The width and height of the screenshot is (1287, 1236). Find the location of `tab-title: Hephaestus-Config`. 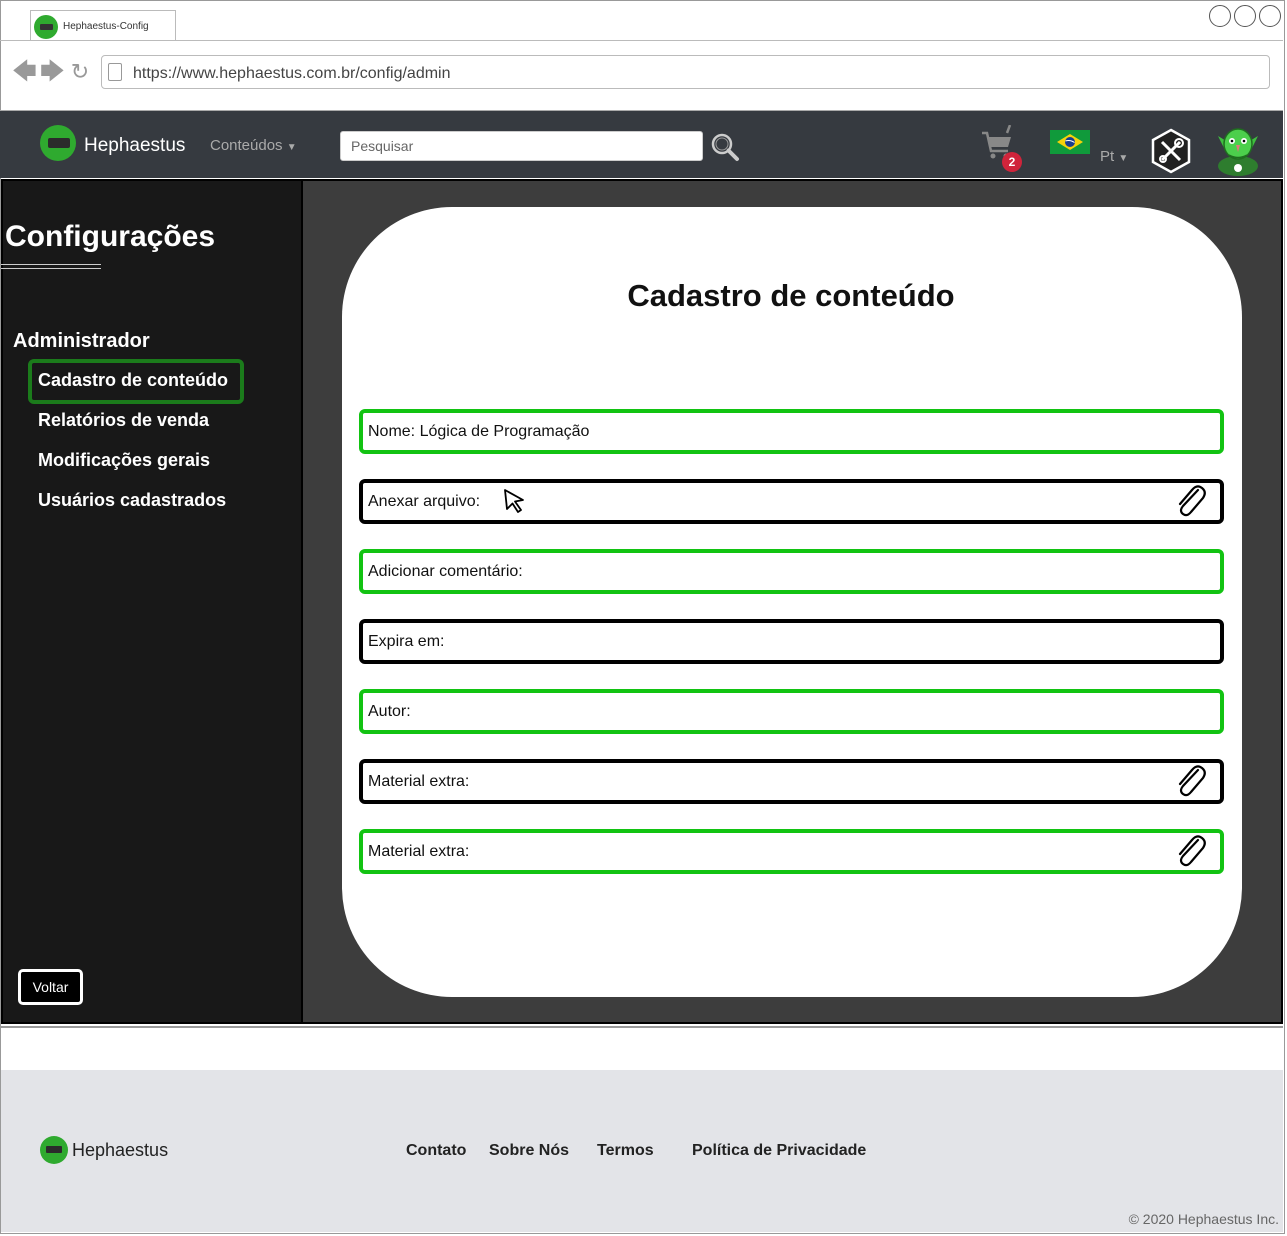

tab-title: Hephaestus-Config is located at coordinates (106, 26).